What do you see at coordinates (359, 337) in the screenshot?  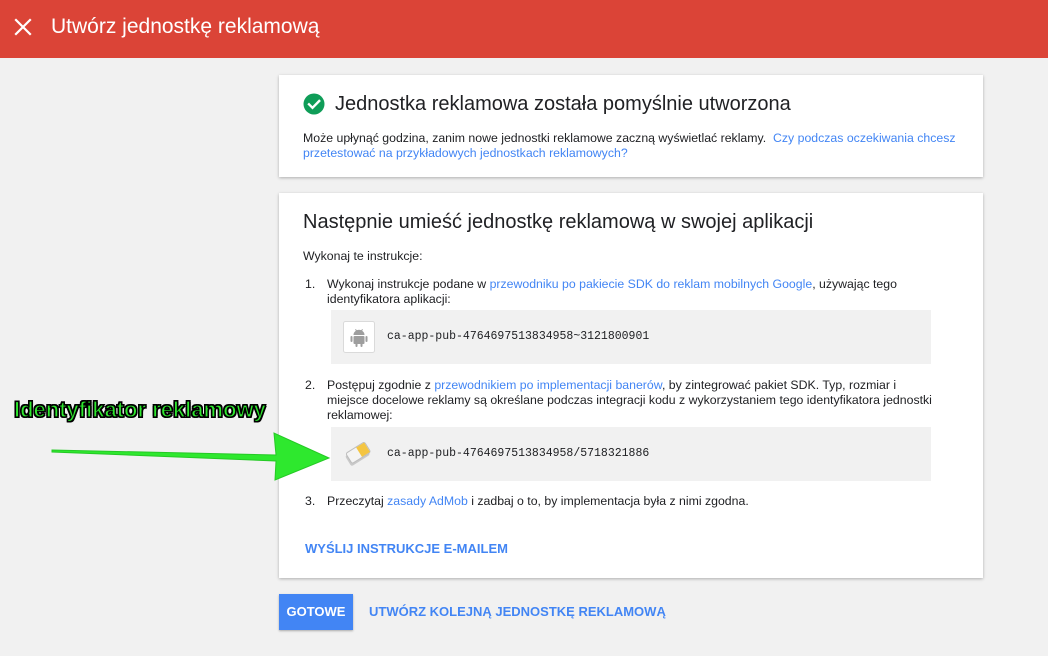 I see `android-icon` at bounding box center [359, 337].